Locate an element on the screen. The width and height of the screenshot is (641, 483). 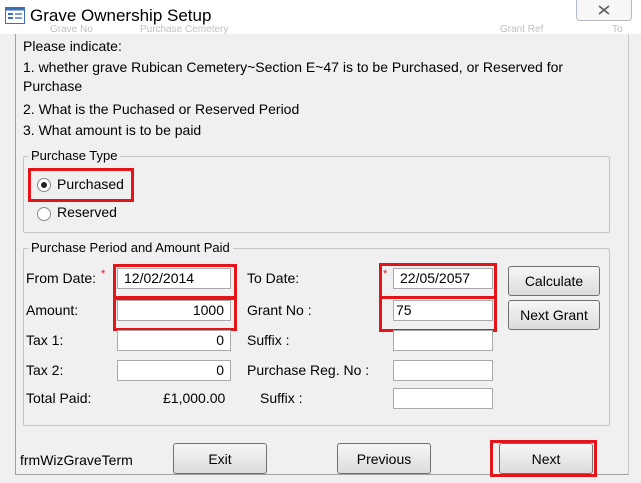
exit-button-label: Exit is located at coordinates (220, 458).